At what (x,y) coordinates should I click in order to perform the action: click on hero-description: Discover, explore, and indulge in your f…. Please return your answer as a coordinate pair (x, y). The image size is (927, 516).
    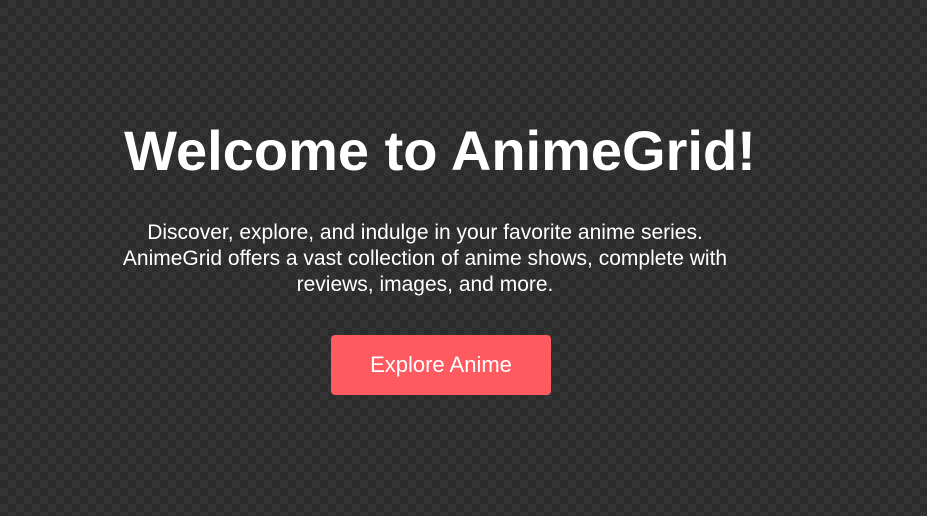
    Looking at the image, I should click on (425, 258).